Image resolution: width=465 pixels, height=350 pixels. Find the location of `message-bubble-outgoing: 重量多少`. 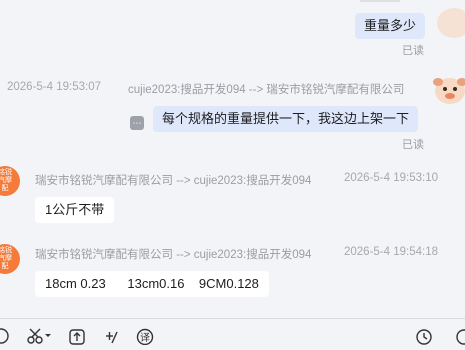

message-bubble-outgoing: 重量多少 is located at coordinates (389, 26).